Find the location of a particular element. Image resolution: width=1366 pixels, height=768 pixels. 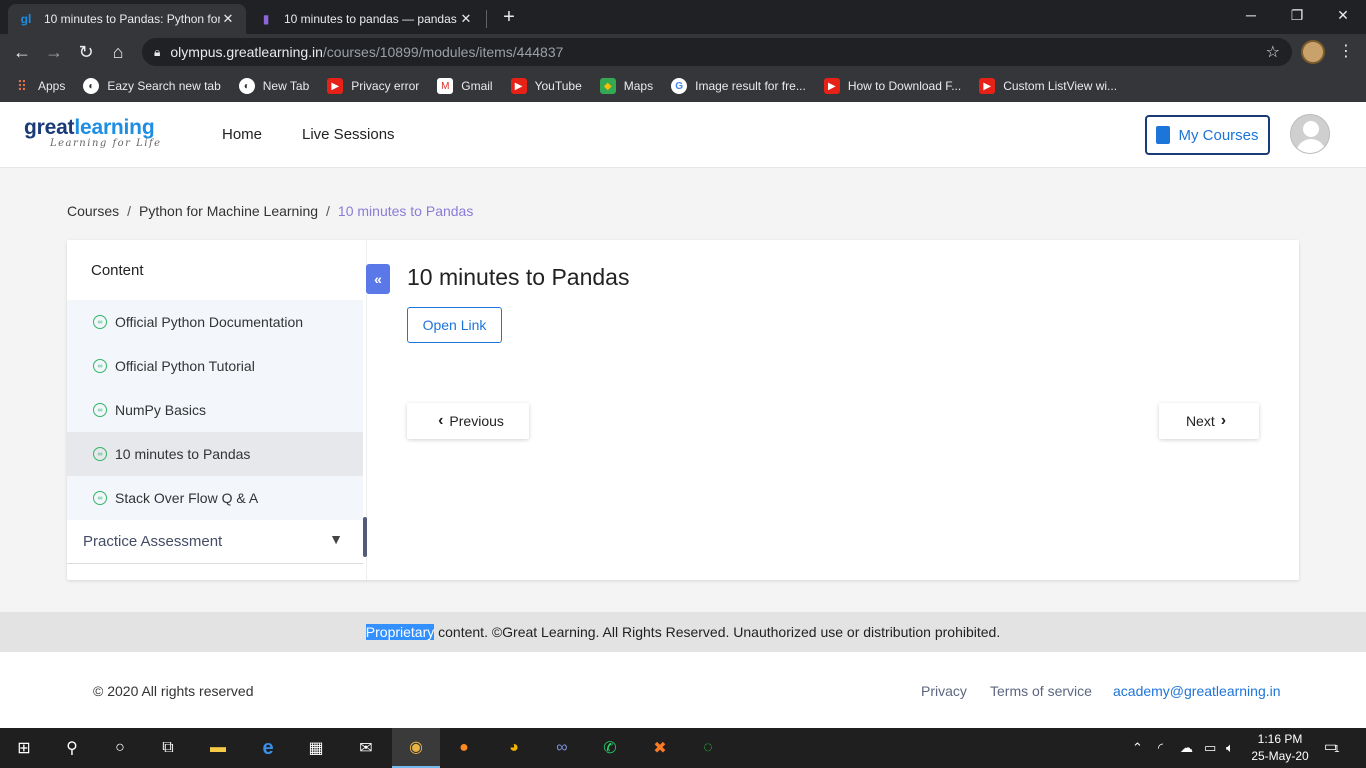

section-label: Practice Assessment is located at coordinates (153, 541).